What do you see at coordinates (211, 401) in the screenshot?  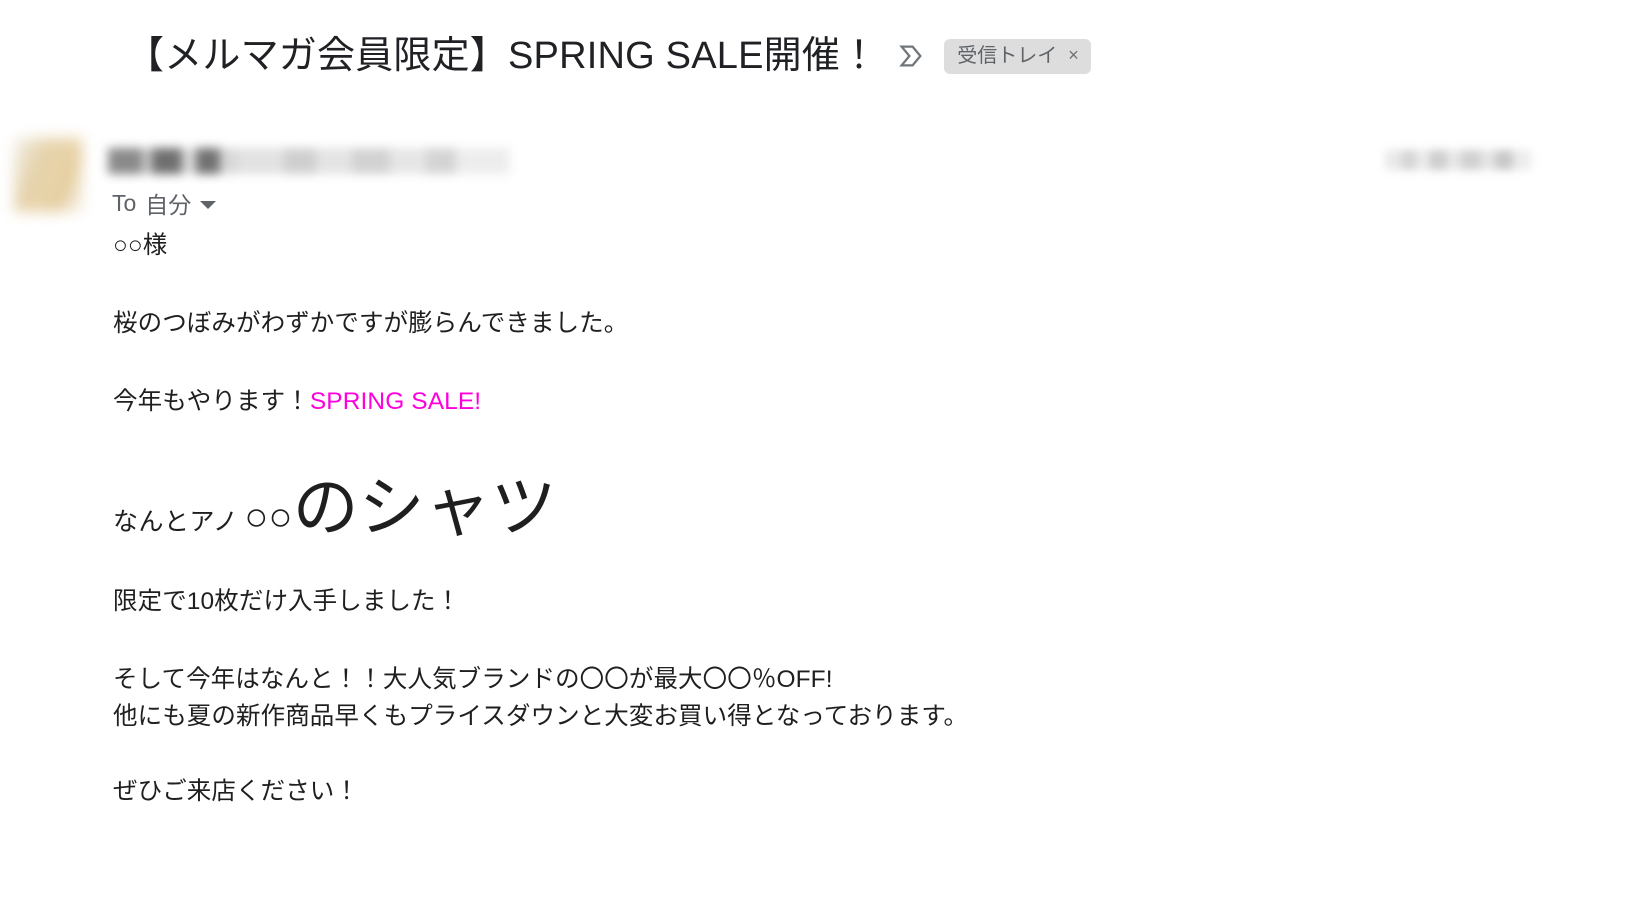 I see `announce-prefix: 今年もやります！` at bounding box center [211, 401].